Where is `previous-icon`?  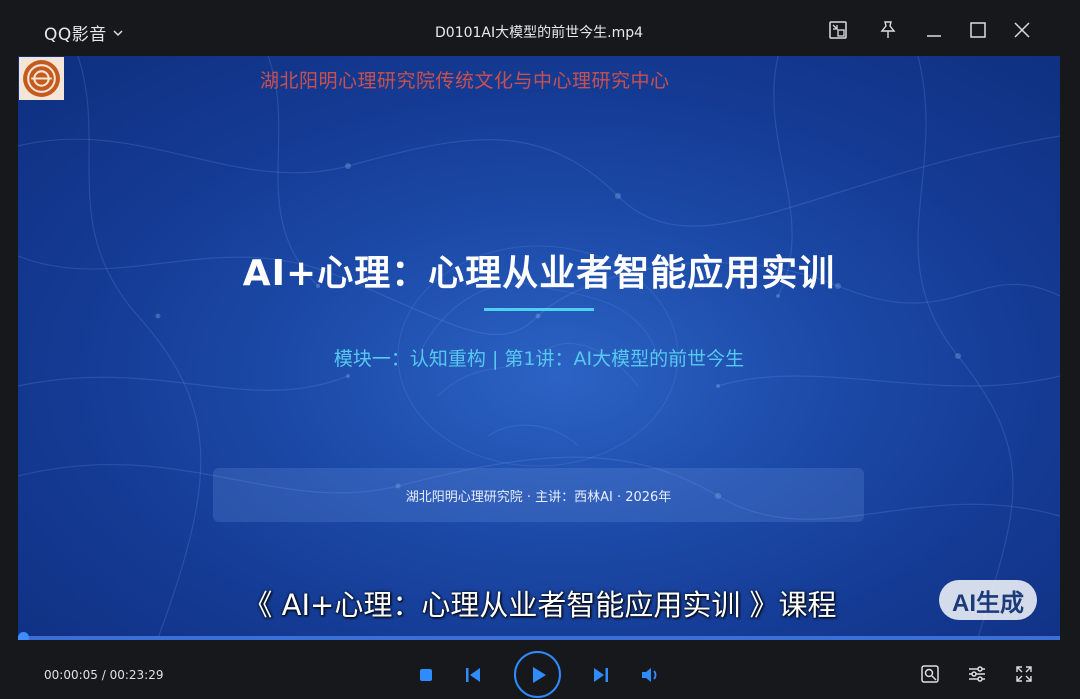
previous-icon is located at coordinates (473, 675).